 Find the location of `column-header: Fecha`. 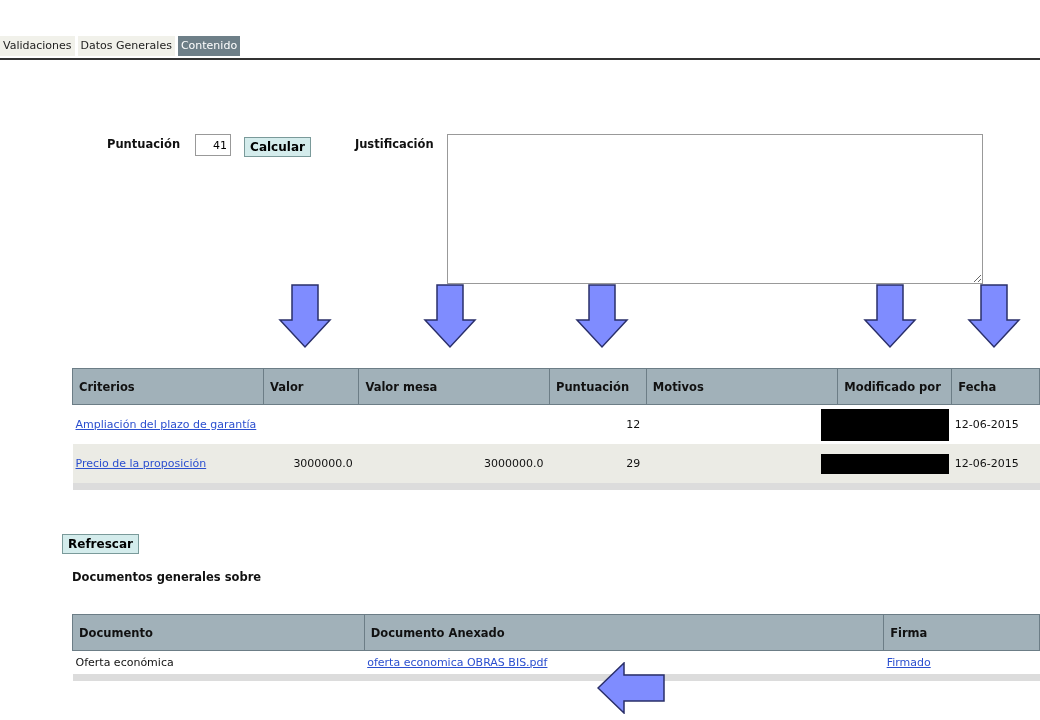

column-header: Fecha is located at coordinates (995, 386).